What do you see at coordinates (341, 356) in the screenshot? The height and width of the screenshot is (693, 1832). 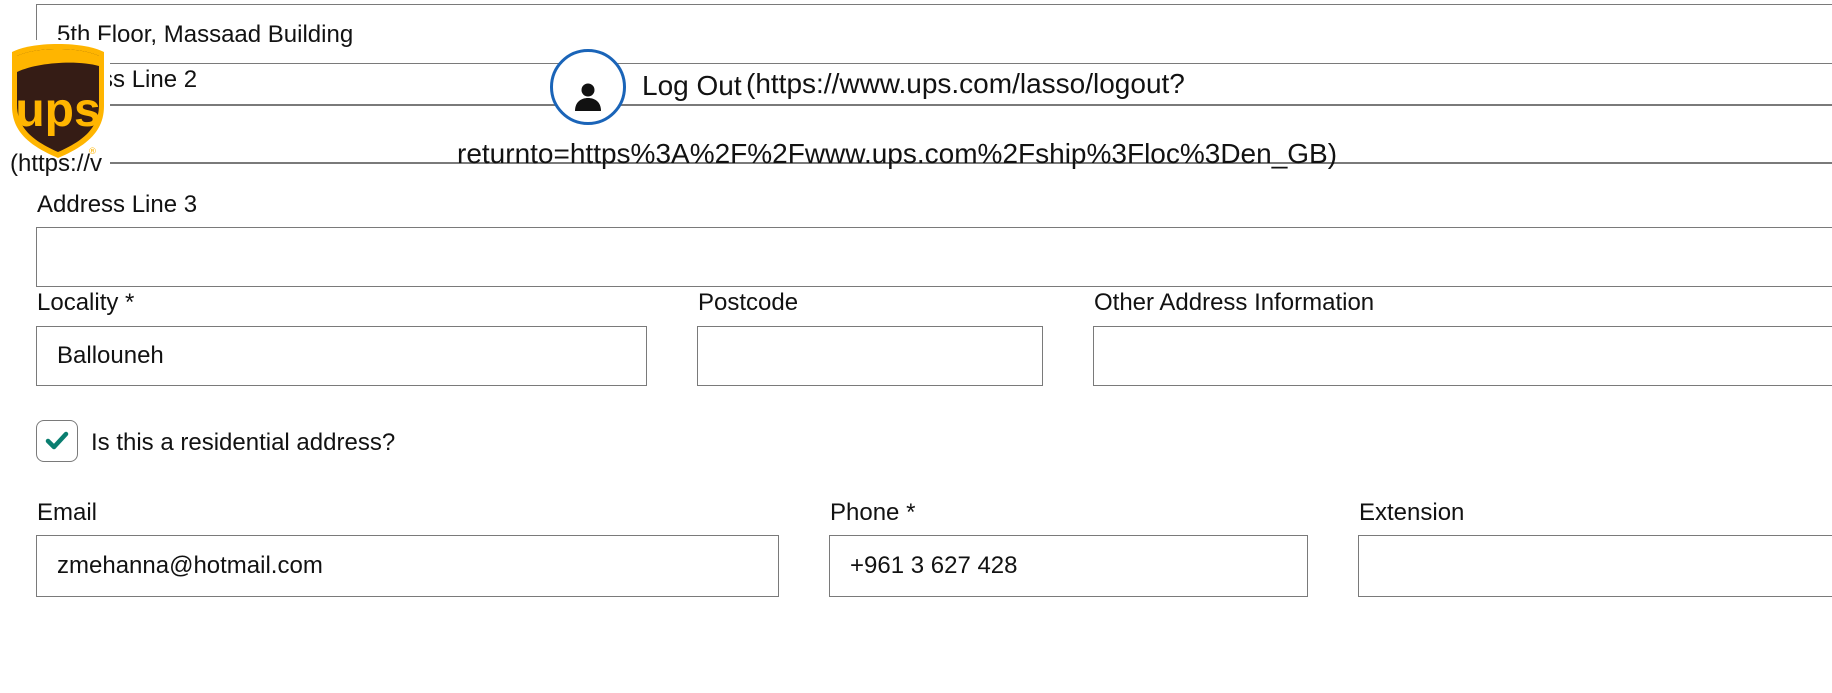 I see `locality-input: Ballouneh` at bounding box center [341, 356].